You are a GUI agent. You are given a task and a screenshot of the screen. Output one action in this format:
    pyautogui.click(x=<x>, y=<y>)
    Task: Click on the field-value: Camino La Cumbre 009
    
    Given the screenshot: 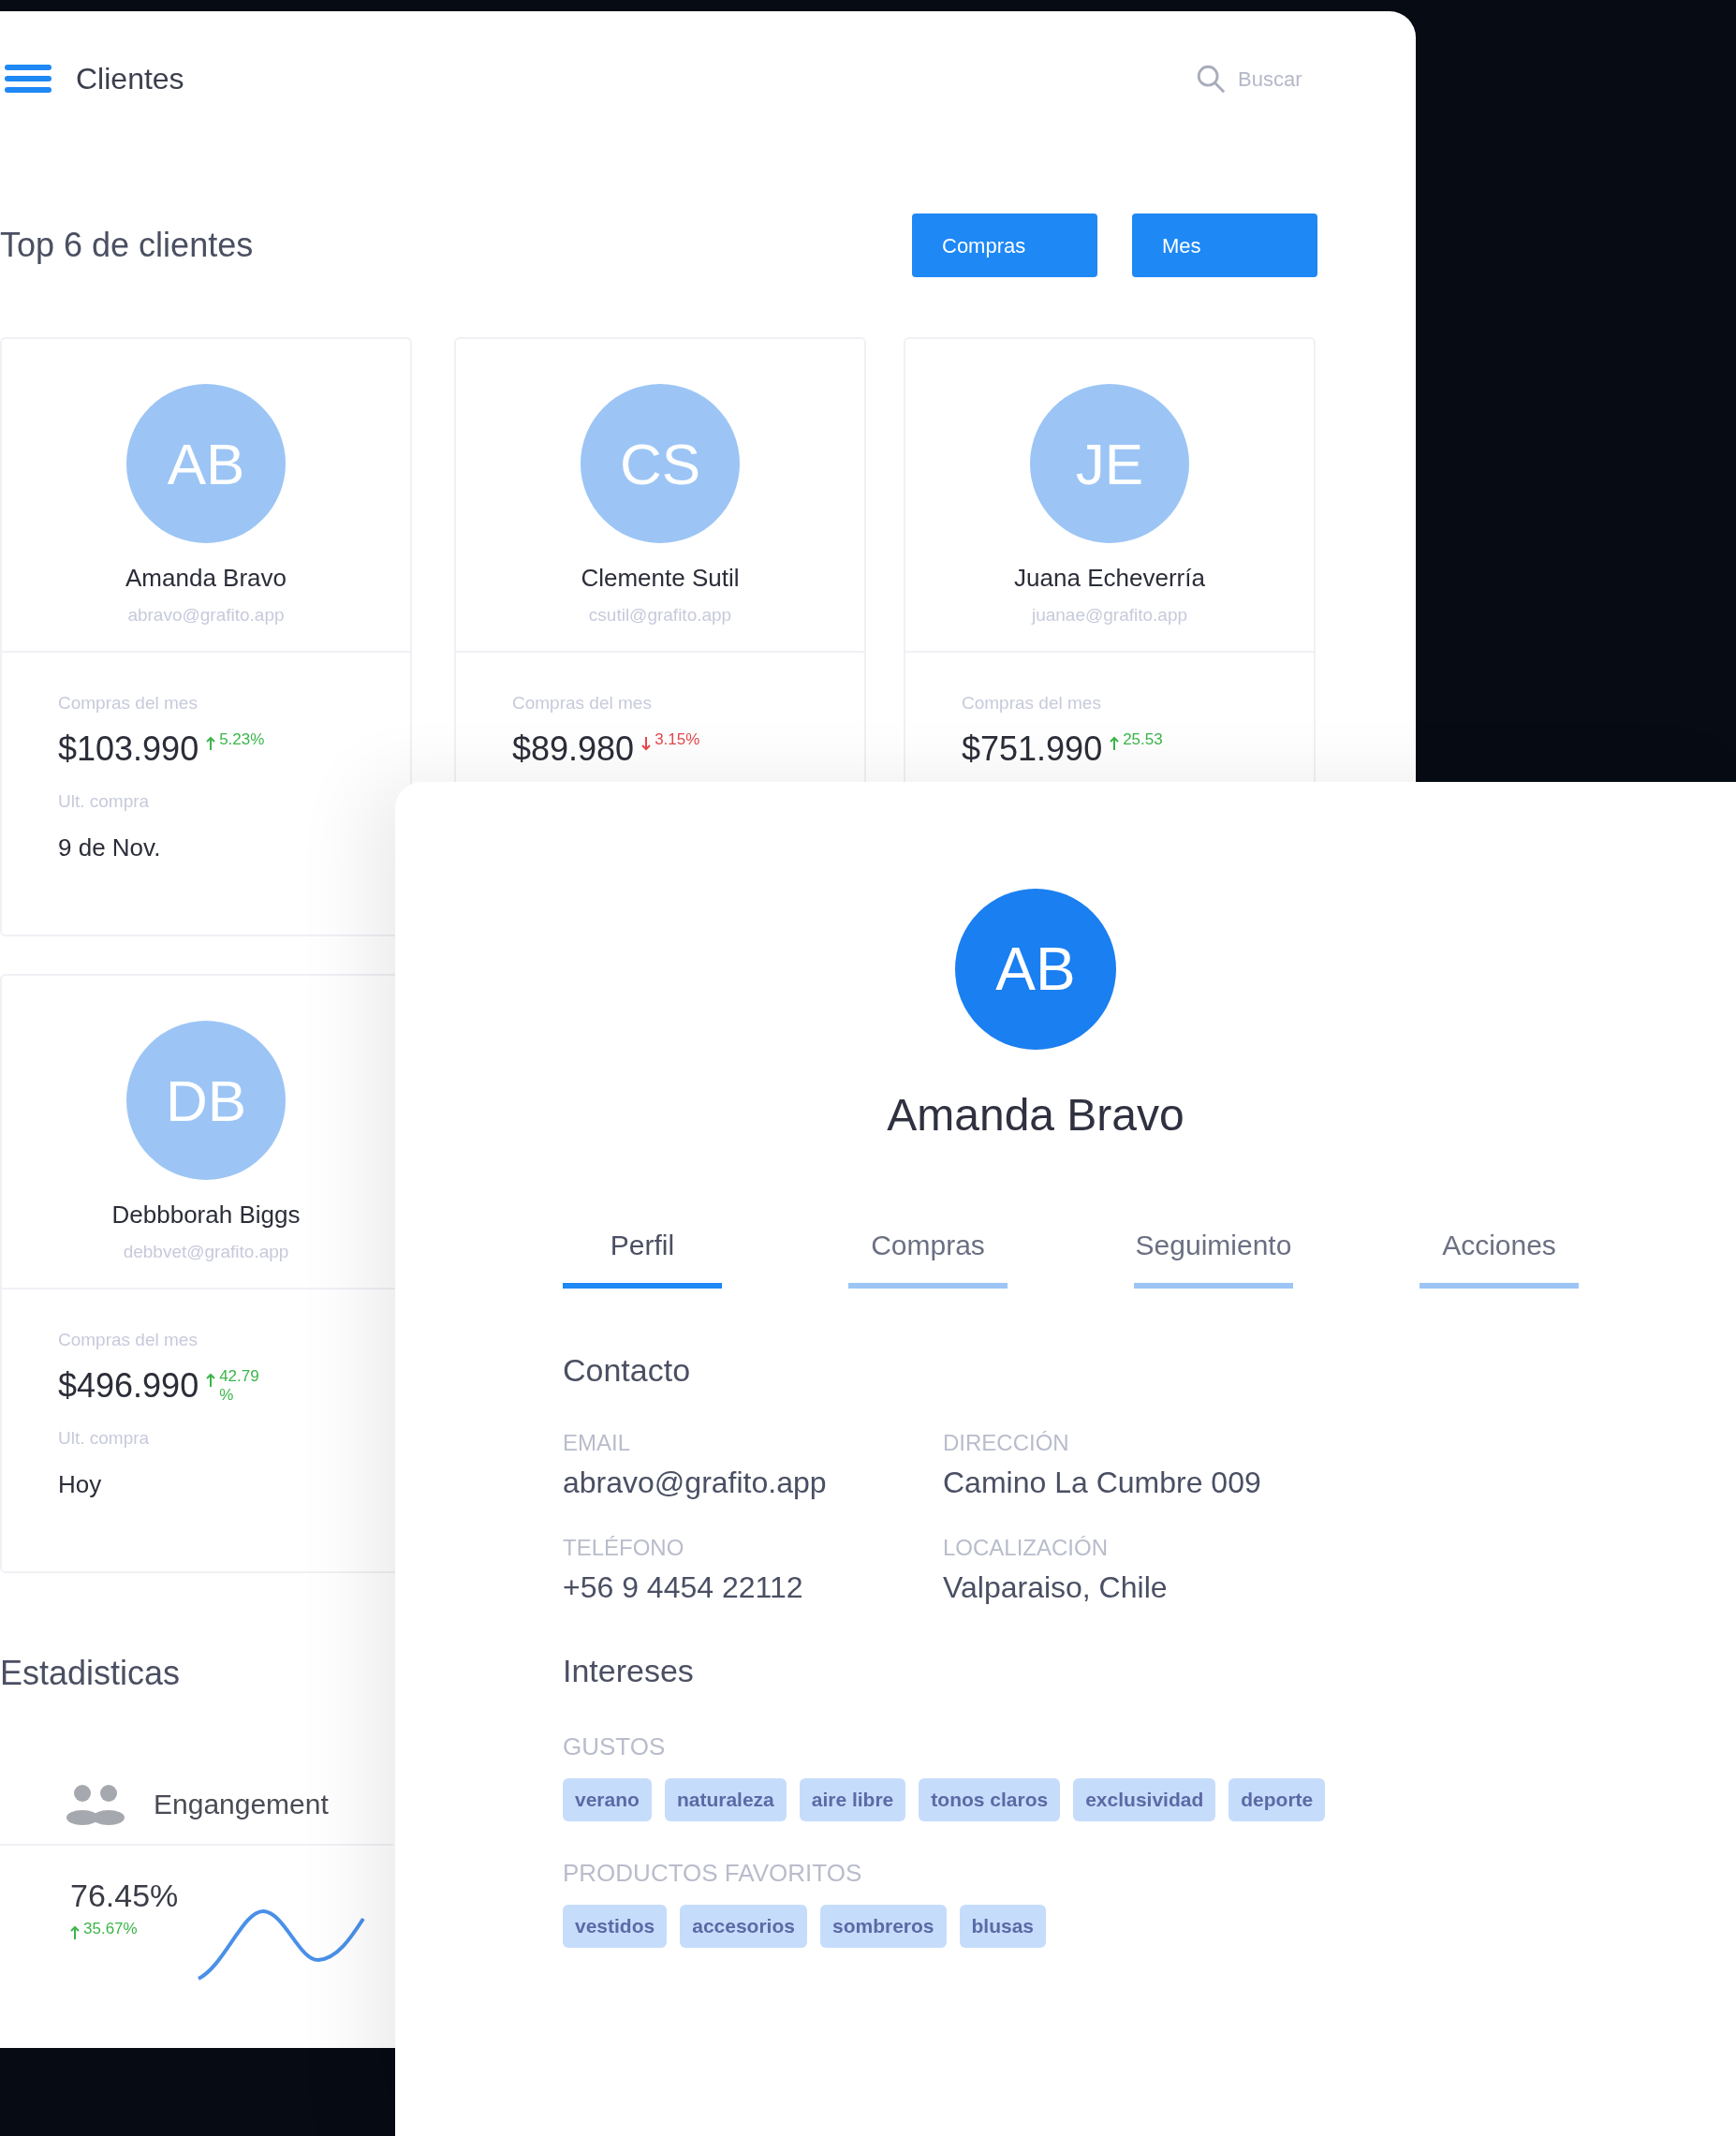 What is the action you would take?
    pyautogui.click(x=1103, y=1483)
    